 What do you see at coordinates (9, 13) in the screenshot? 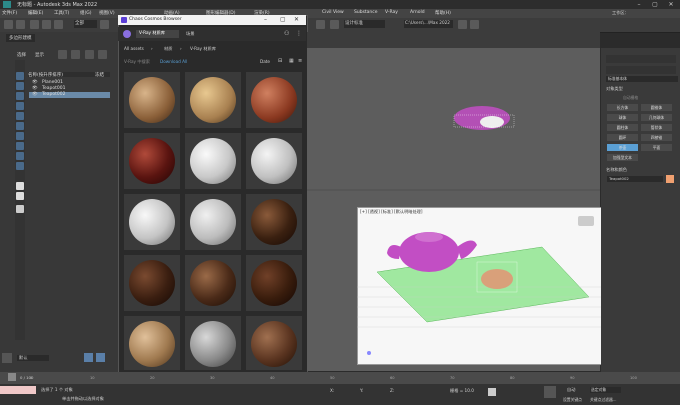
I see `menu-file: 文件(F)` at bounding box center [9, 13].